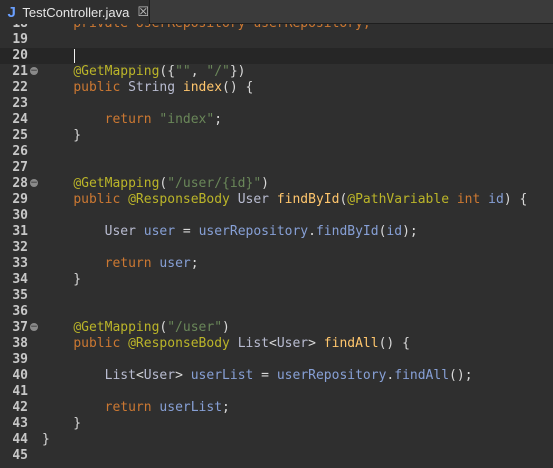 This screenshot has width=553, height=468. What do you see at coordinates (515, 199) in the screenshot?
I see `code-token: ) {` at bounding box center [515, 199].